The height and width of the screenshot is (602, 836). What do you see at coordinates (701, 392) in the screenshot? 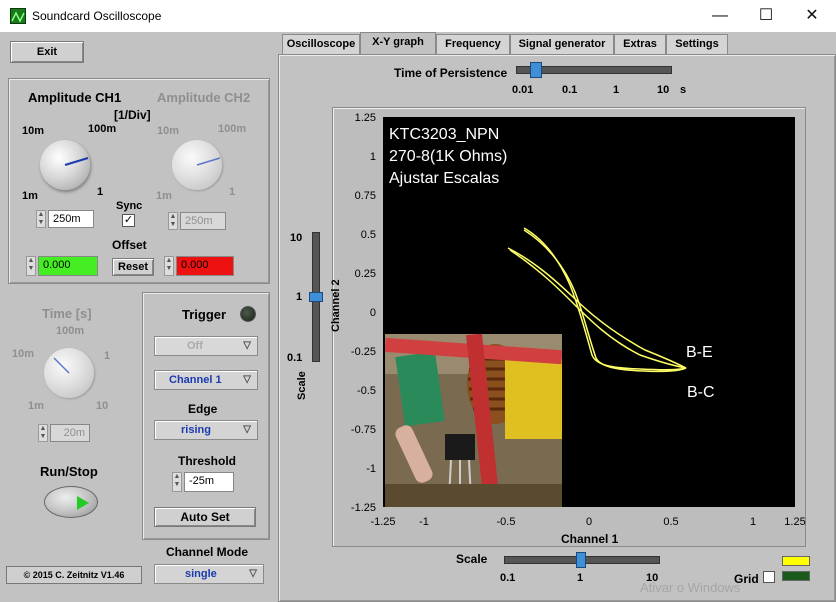
I see `curve-label-b-c: B-C` at bounding box center [701, 392].